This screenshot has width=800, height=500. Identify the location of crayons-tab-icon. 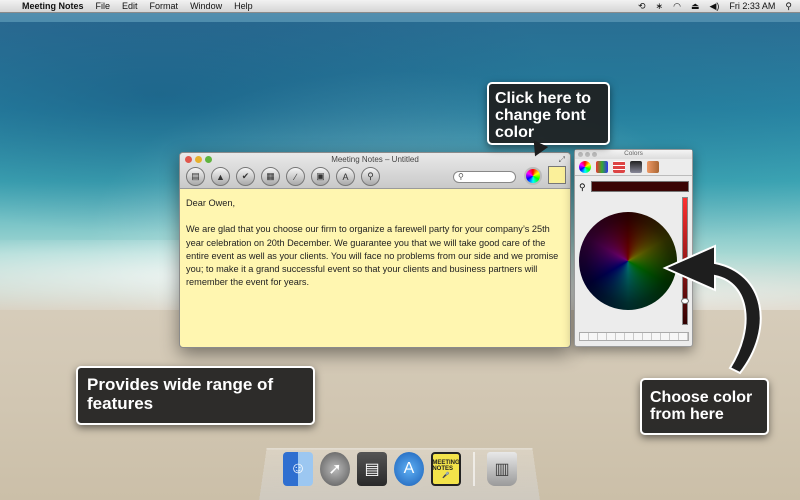
(653, 167).